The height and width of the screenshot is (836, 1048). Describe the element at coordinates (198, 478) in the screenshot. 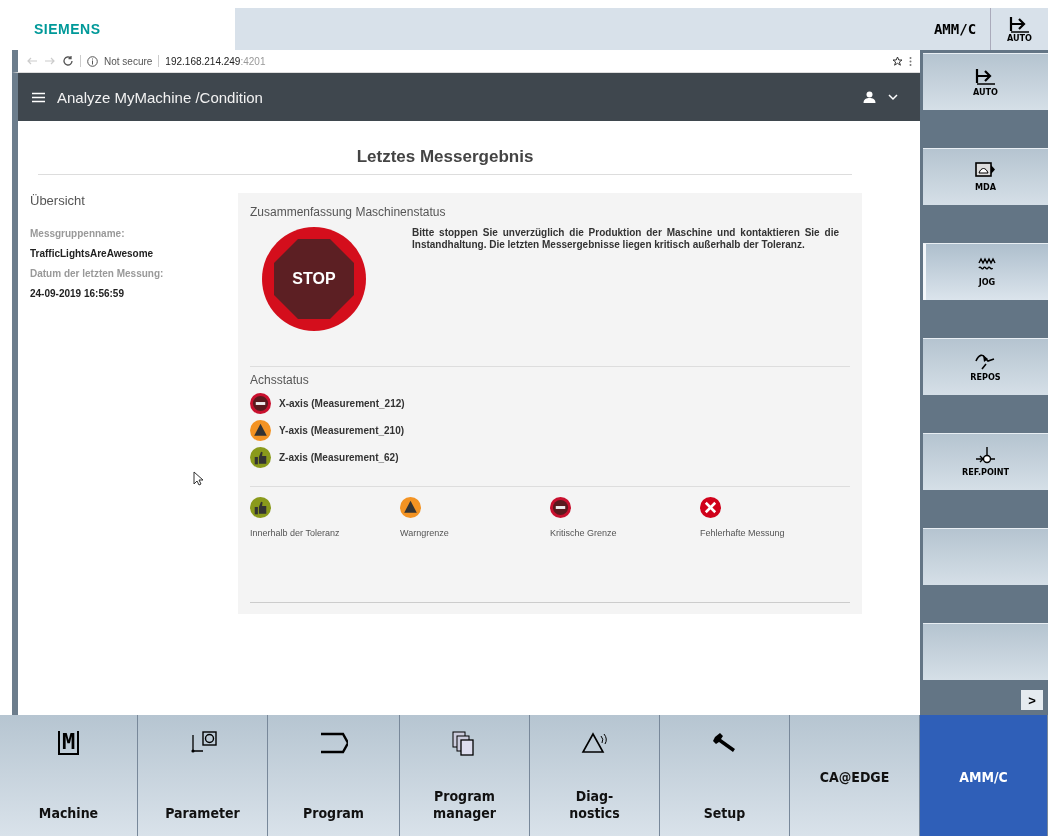

I see `mouse-pointer-icon` at that location.